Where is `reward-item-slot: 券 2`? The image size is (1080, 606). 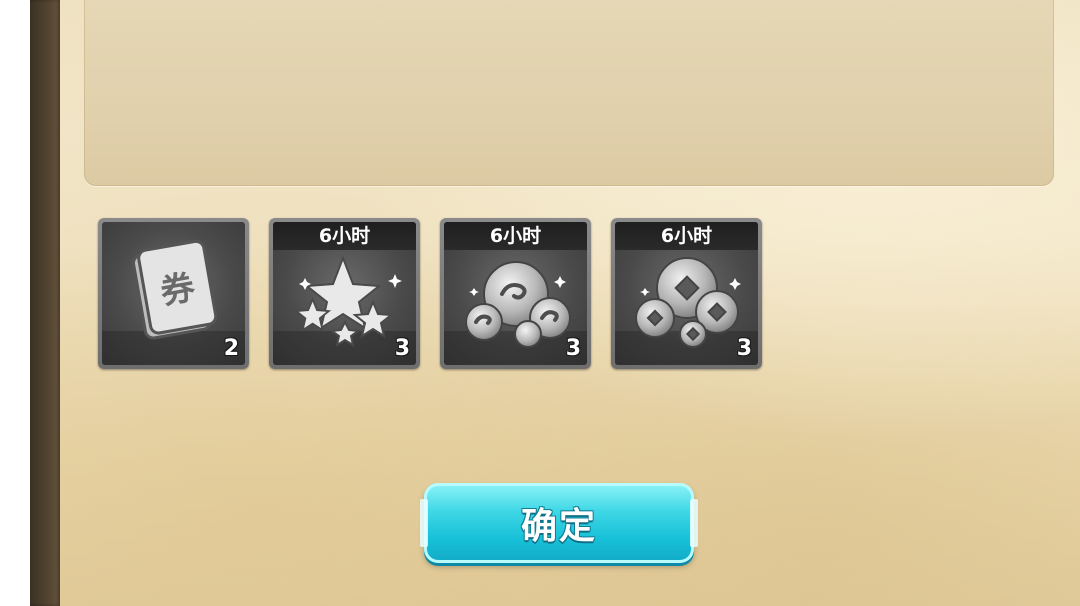 reward-item-slot: 券 2 is located at coordinates (173, 293).